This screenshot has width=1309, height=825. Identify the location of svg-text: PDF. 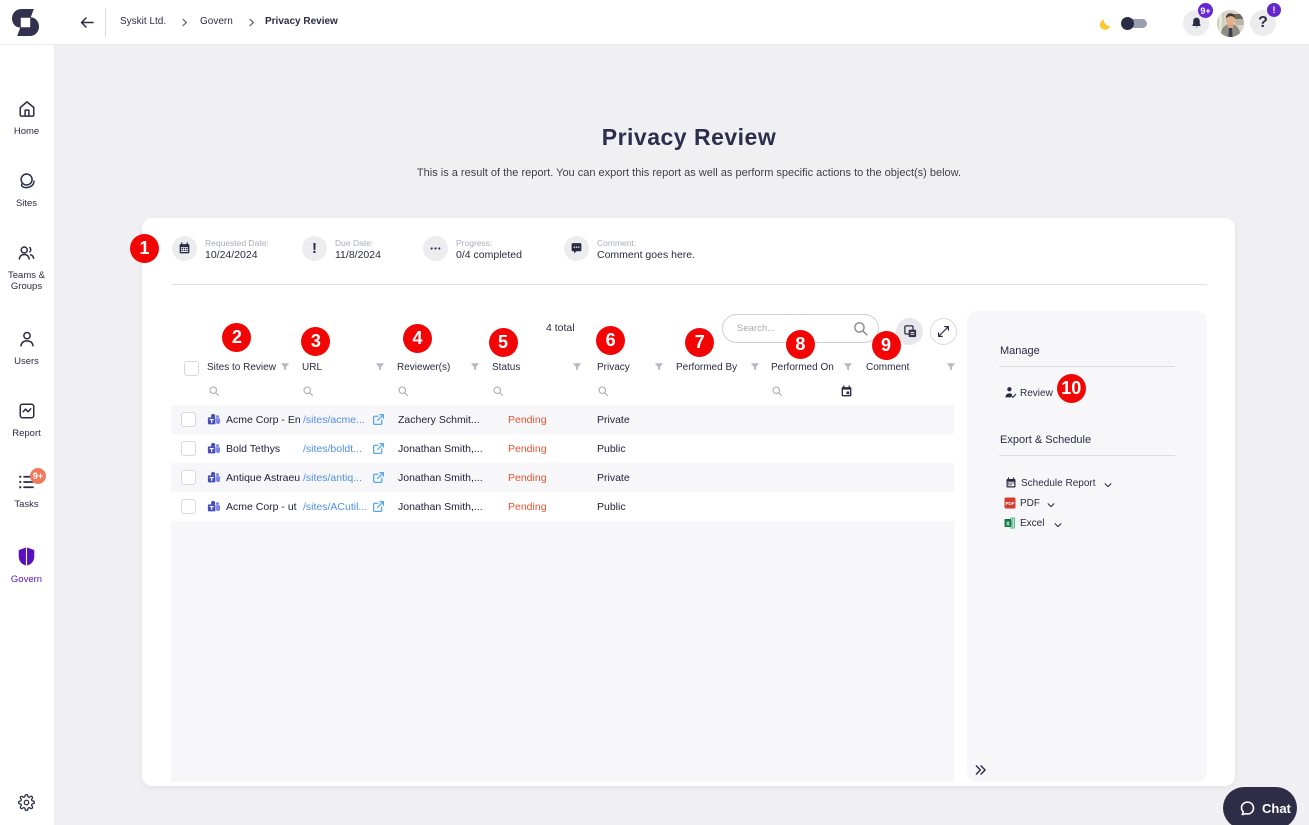
(1010, 503).